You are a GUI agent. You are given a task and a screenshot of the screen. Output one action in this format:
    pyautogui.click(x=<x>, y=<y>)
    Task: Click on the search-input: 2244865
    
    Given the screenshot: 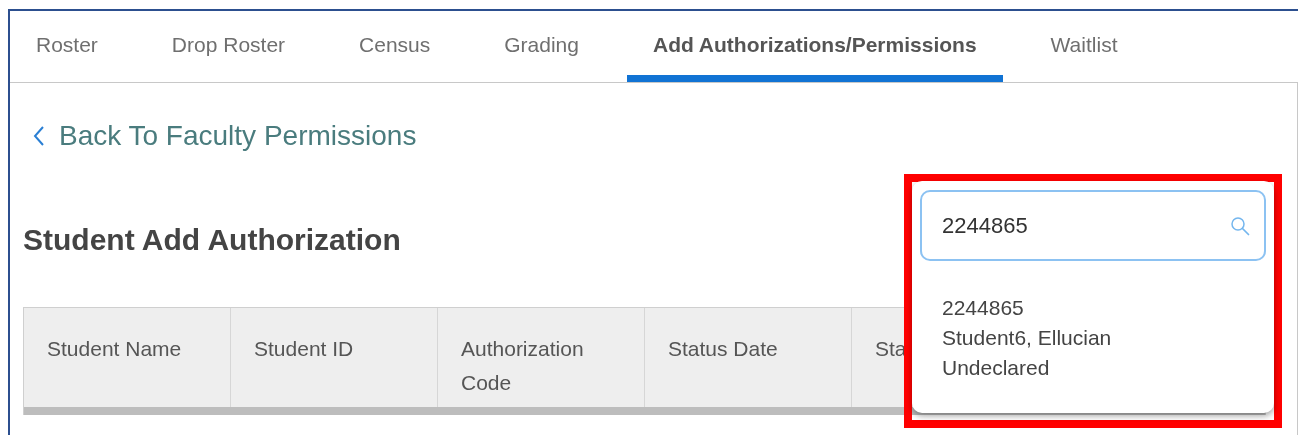 What is the action you would take?
    pyautogui.click(x=1086, y=225)
    